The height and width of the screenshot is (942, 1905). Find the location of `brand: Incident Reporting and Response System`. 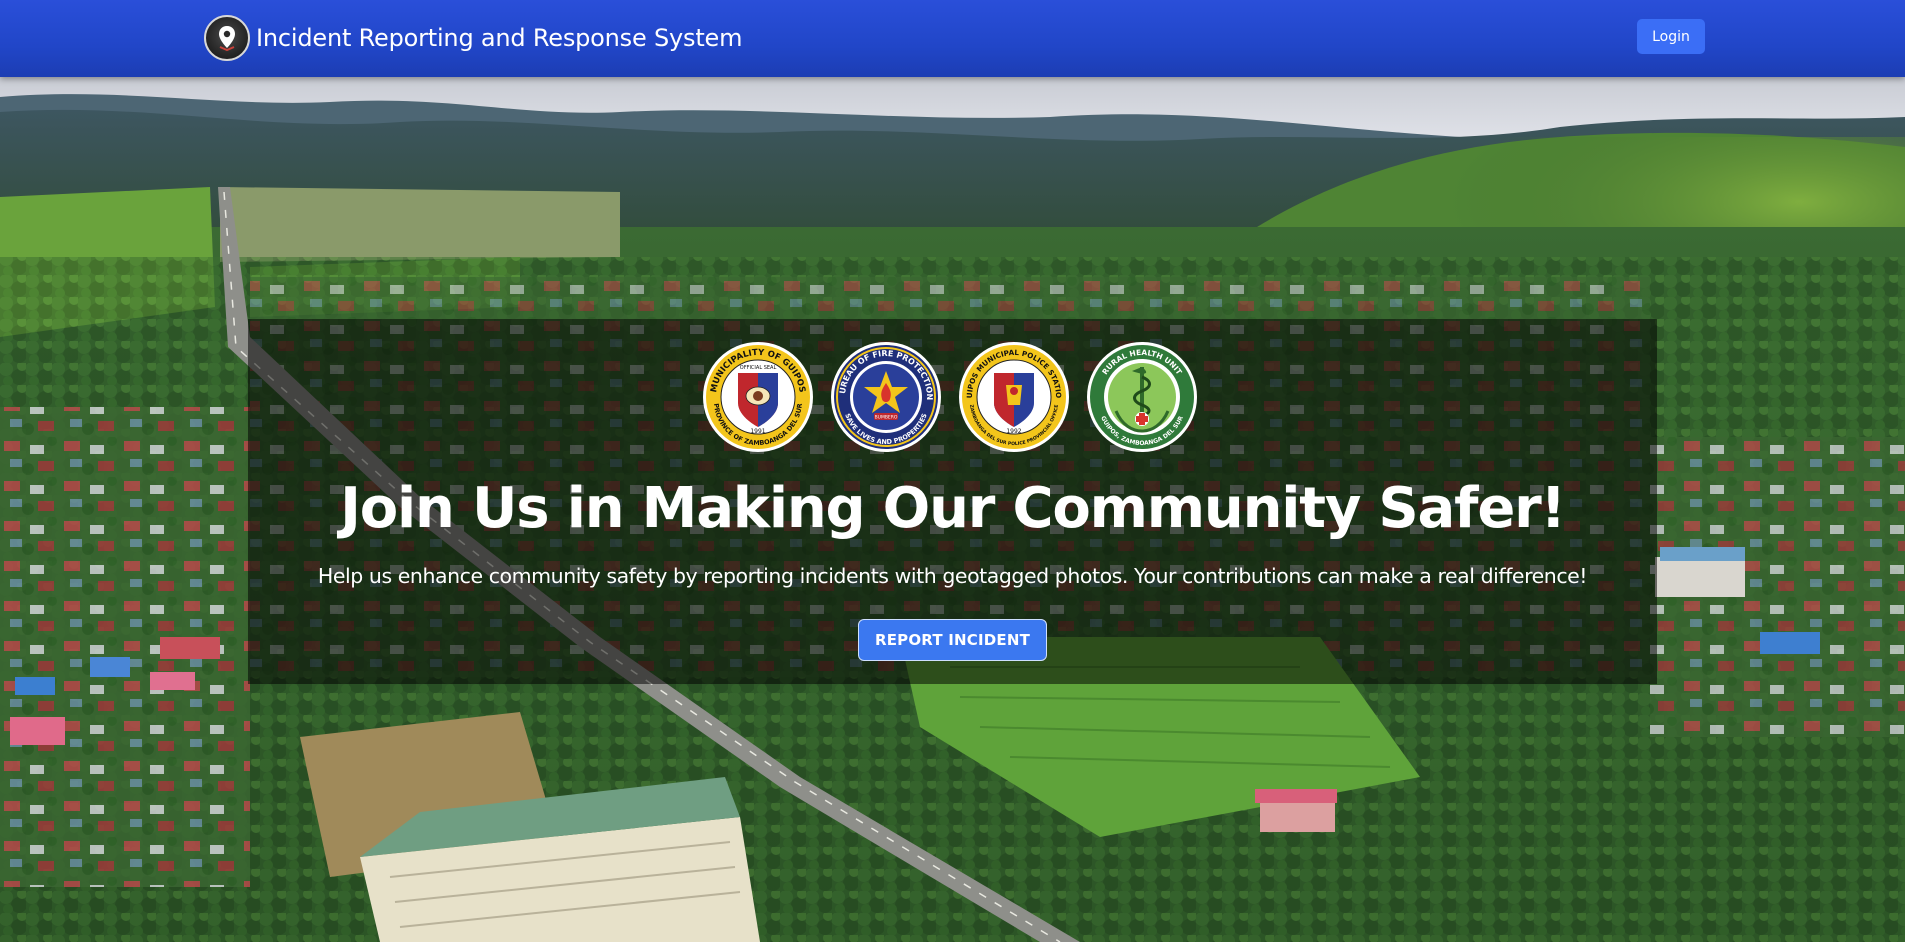

brand: Incident Reporting and Response System is located at coordinates (473, 38).